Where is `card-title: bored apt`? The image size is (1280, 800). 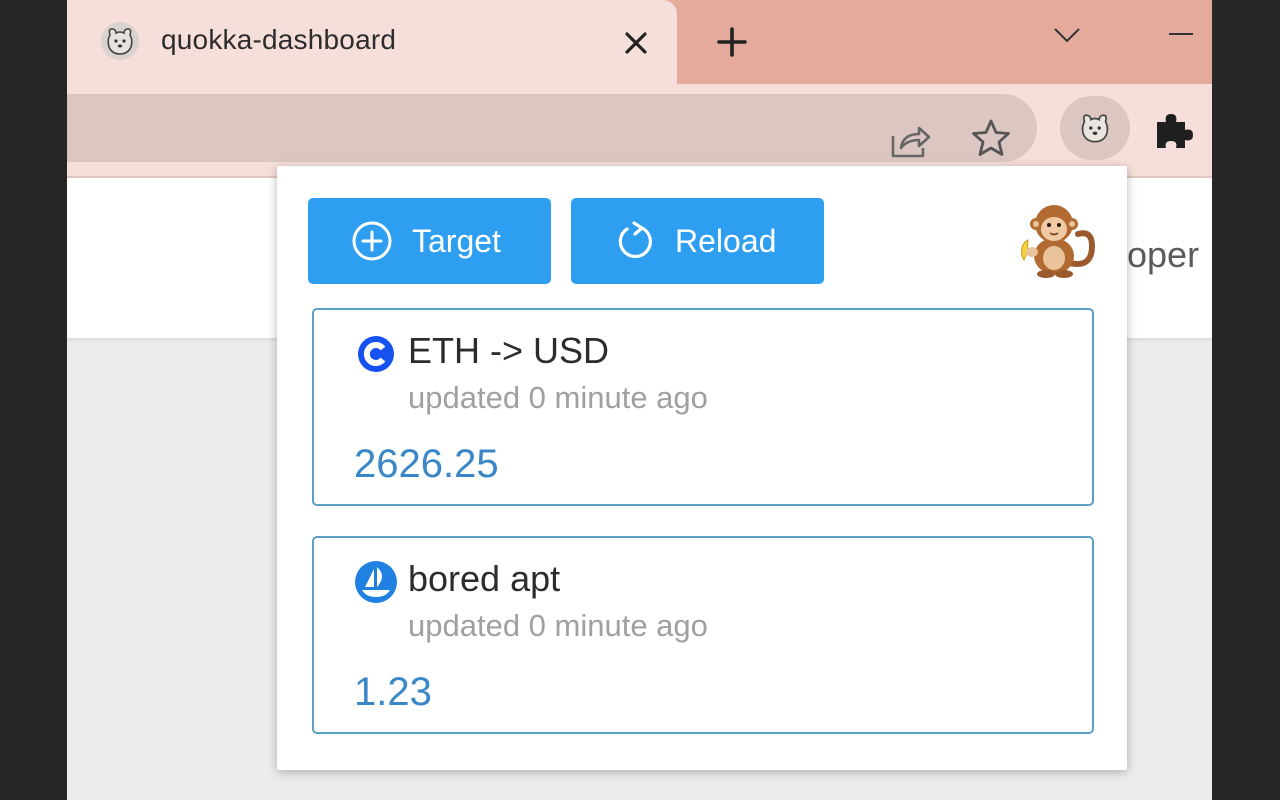
card-title: bored apt is located at coordinates (484, 578).